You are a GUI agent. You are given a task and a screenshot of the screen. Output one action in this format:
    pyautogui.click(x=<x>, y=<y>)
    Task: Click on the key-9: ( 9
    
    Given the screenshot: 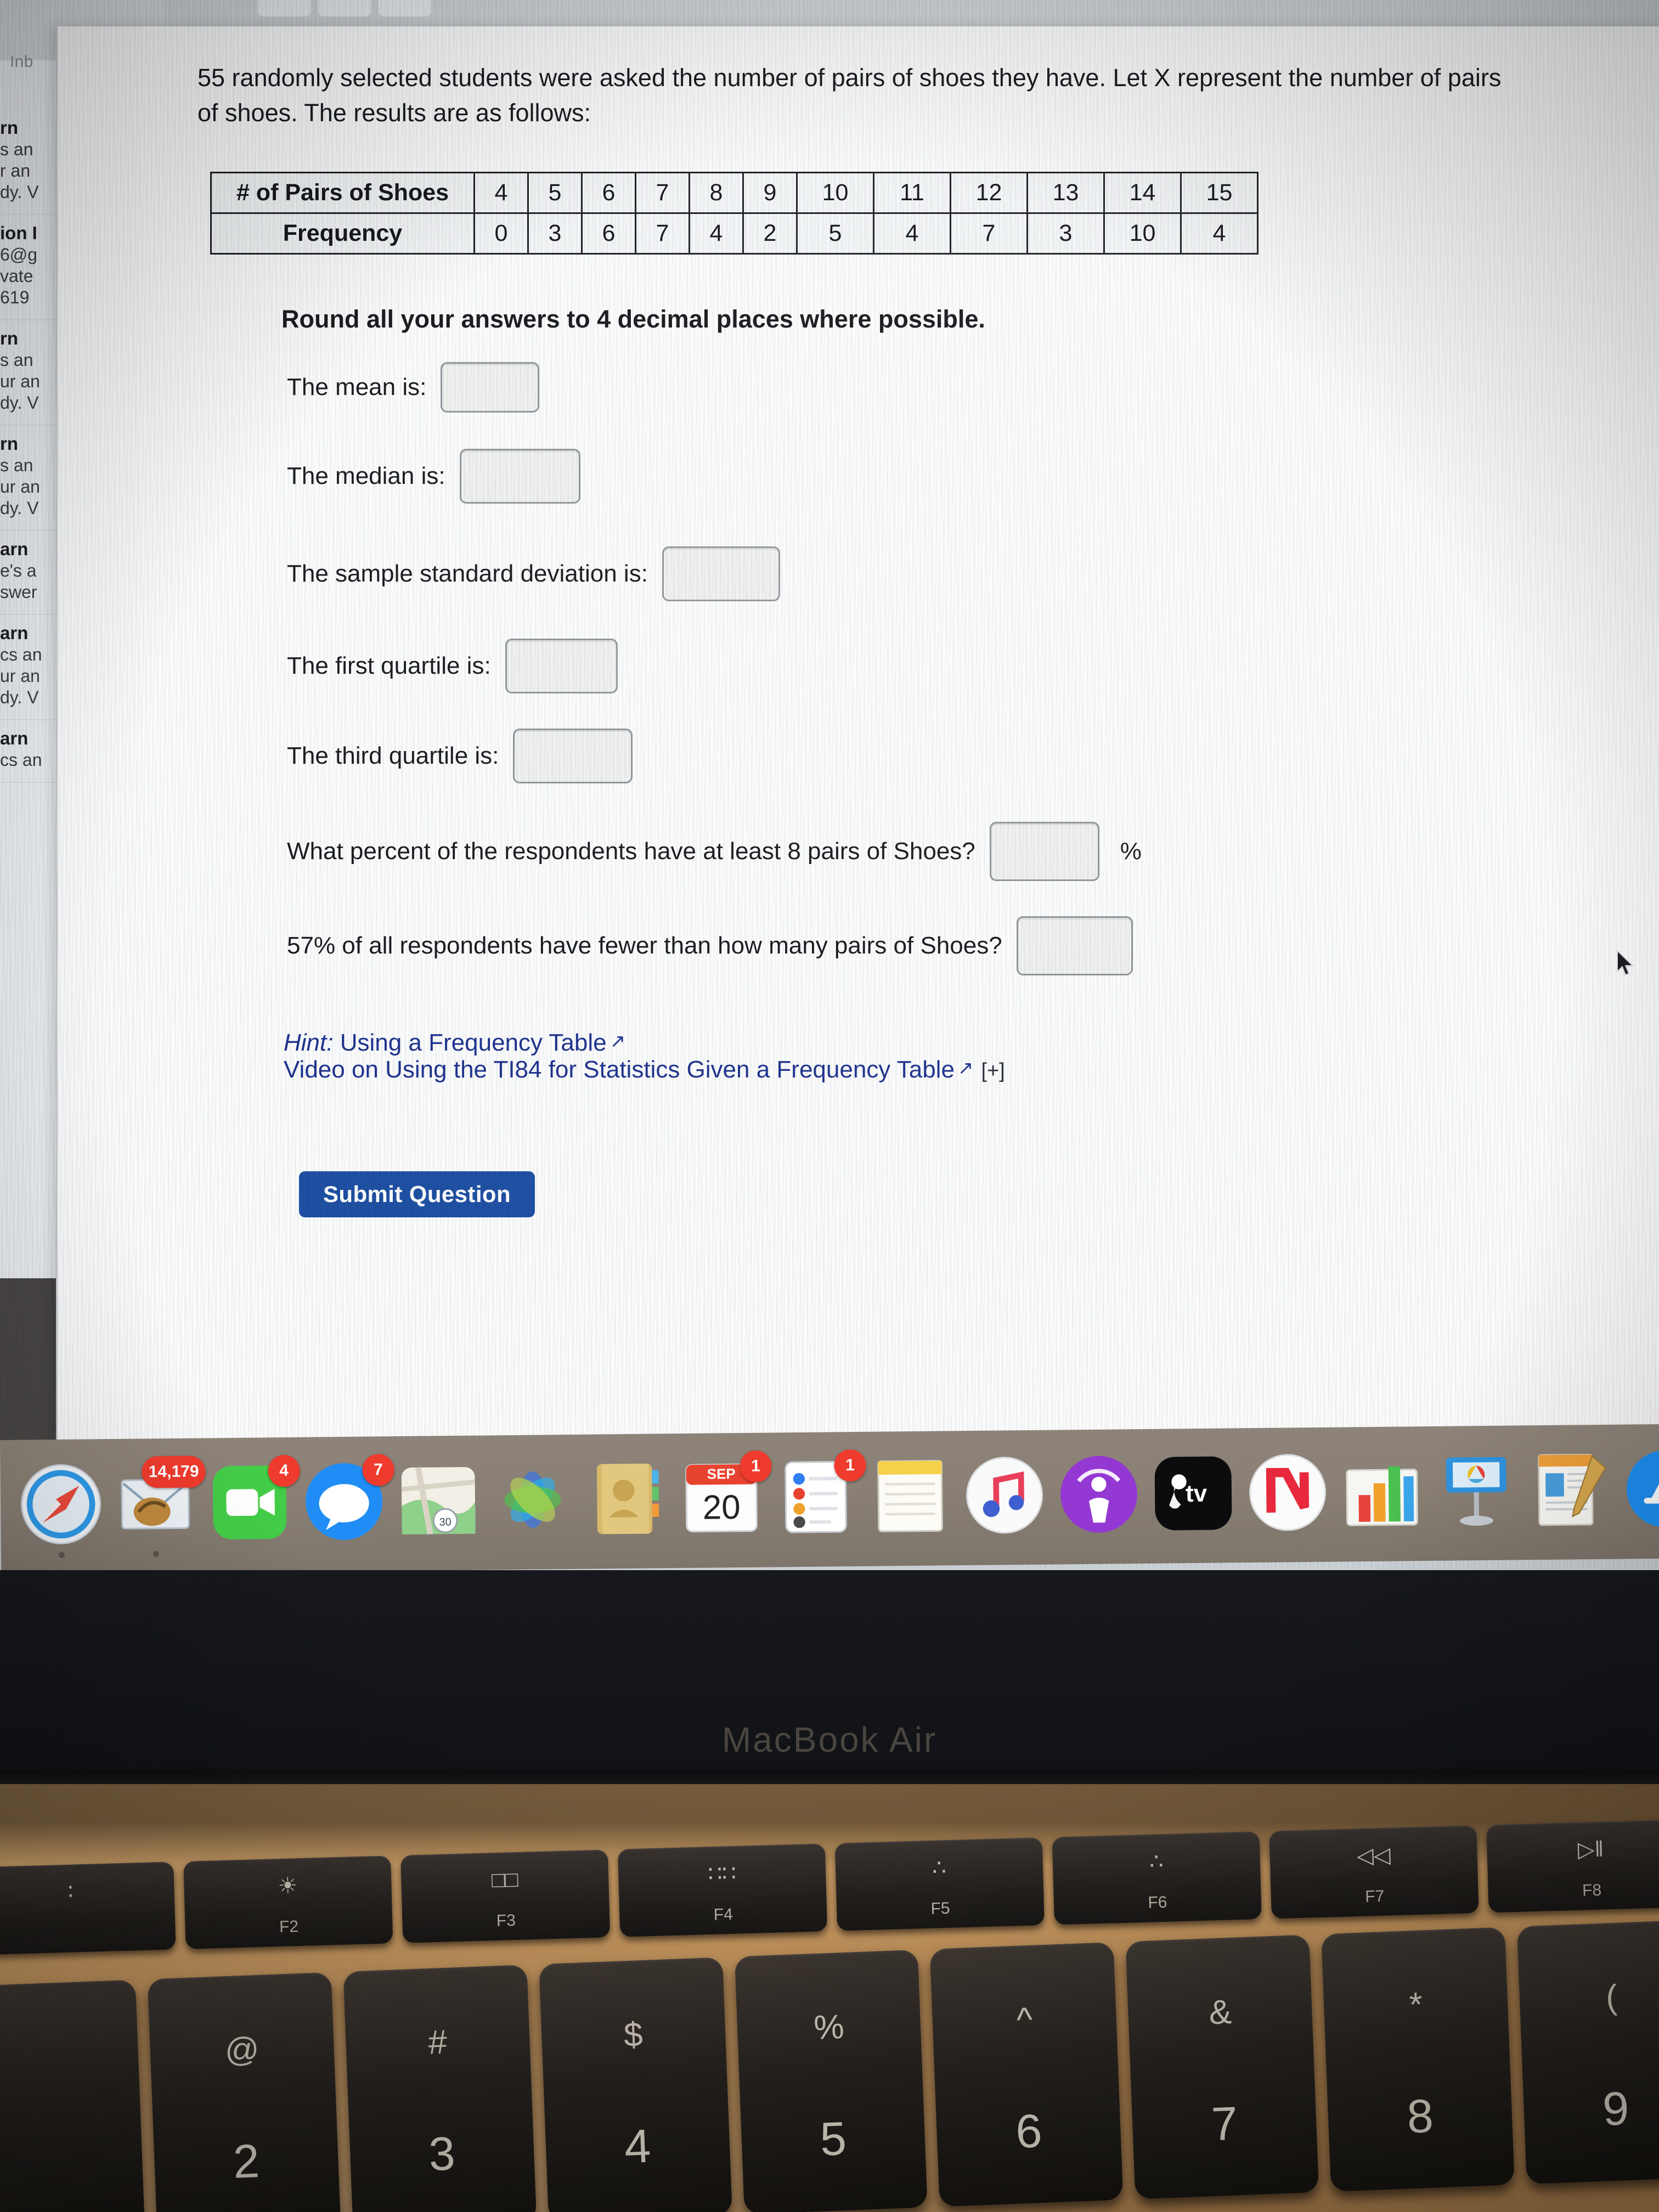 What is the action you would take?
    pyautogui.click(x=1587, y=2052)
    